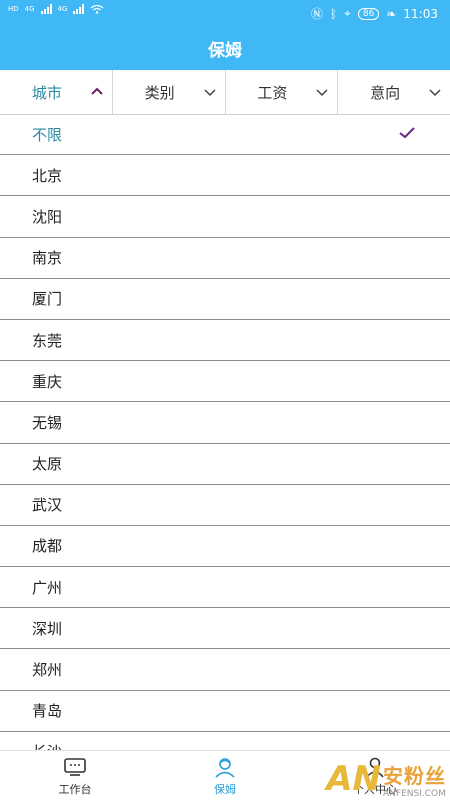 This screenshot has height=801, width=450. What do you see at coordinates (385, 92) in the screenshot?
I see `filter-tab-label: 意向` at bounding box center [385, 92].